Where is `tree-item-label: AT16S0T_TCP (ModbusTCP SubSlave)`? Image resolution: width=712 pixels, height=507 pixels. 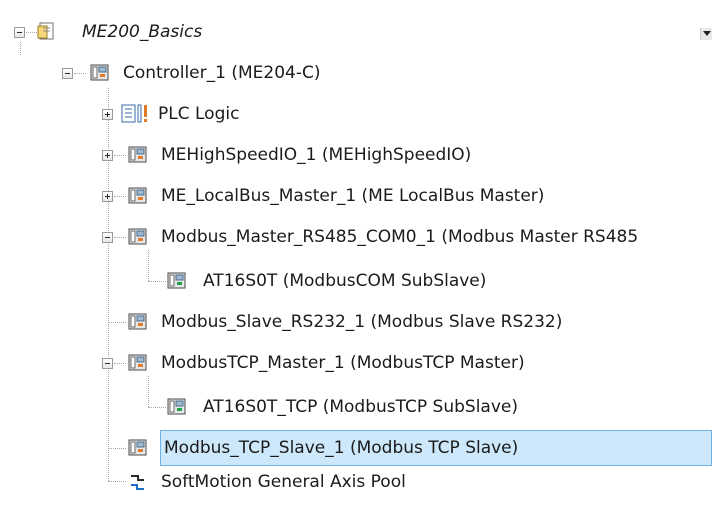
tree-item-label: AT16S0T_TCP (ModbusTCP SubSlave) is located at coordinates (360, 407).